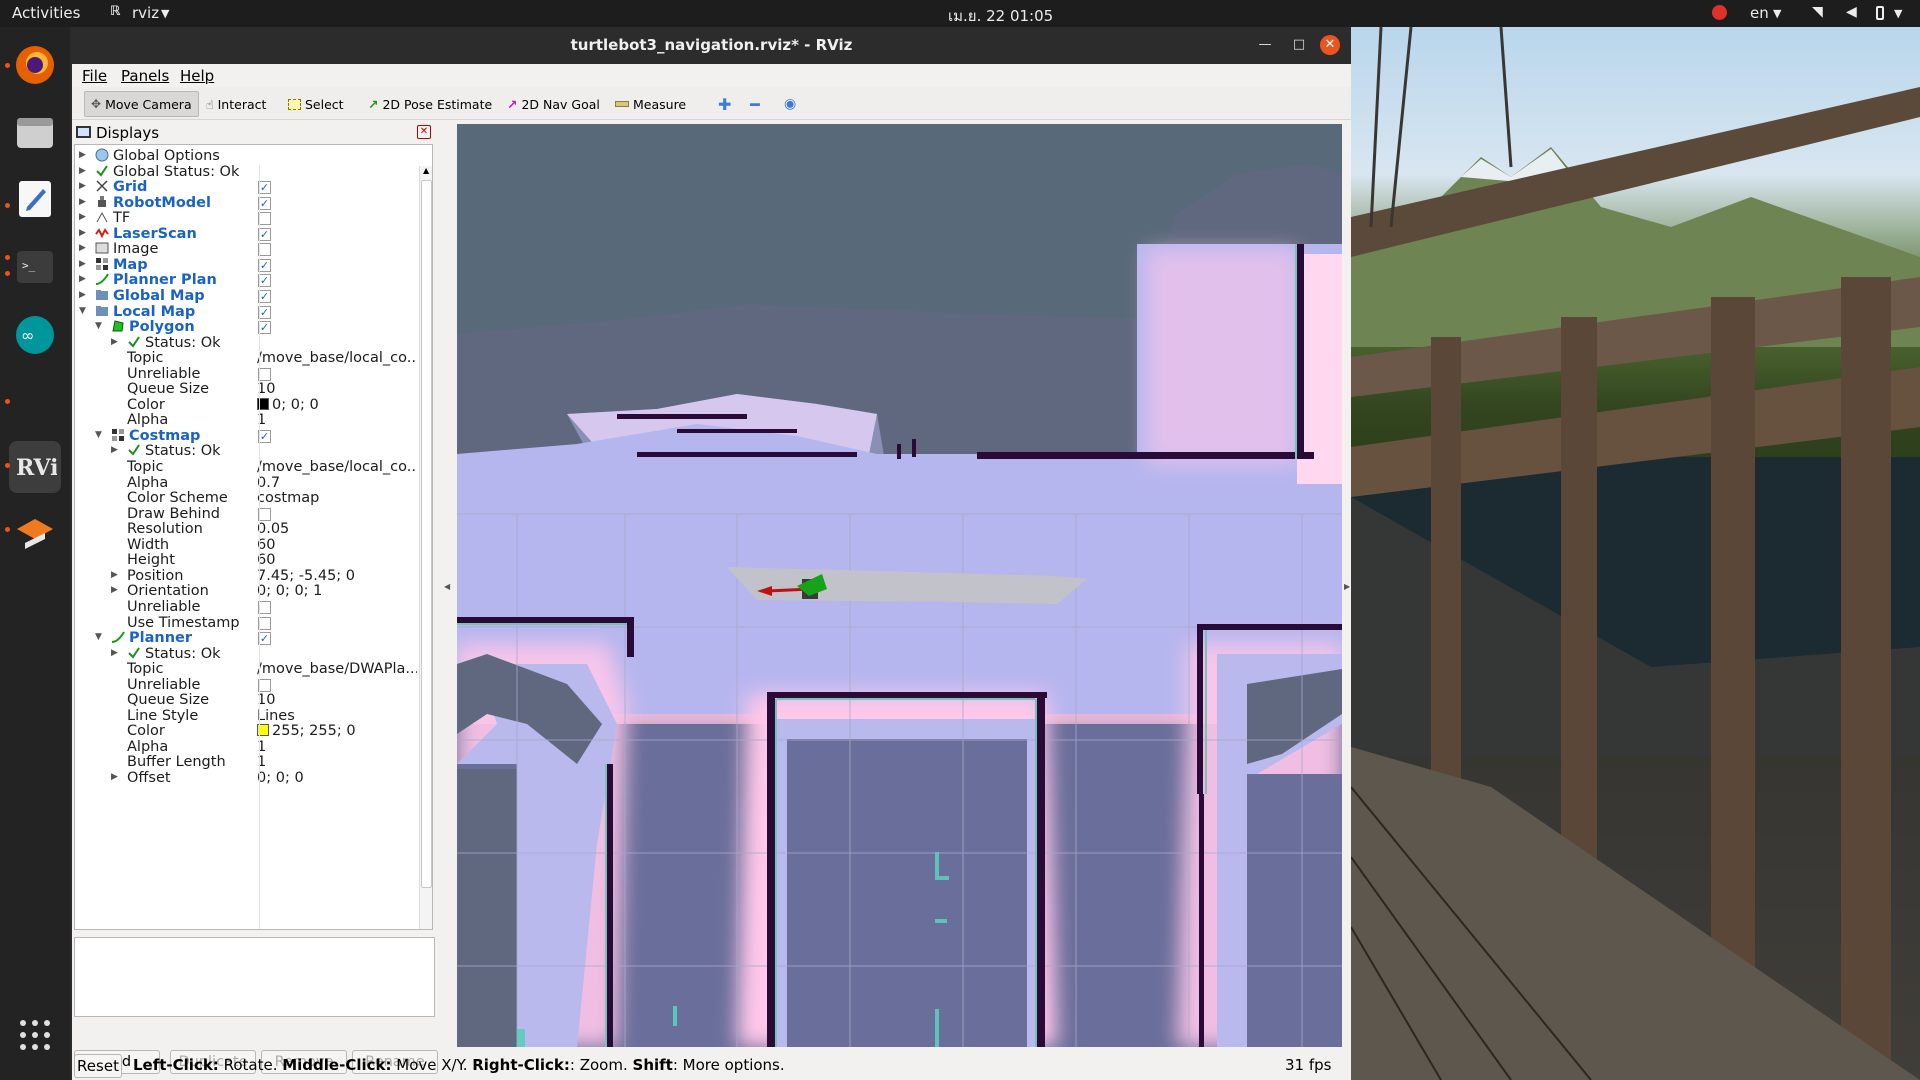 The height and width of the screenshot is (1080, 1920). What do you see at coordinates (197, 76) in the screenshot?
I see `menu-help: Help` at bounding box center [197, 76].